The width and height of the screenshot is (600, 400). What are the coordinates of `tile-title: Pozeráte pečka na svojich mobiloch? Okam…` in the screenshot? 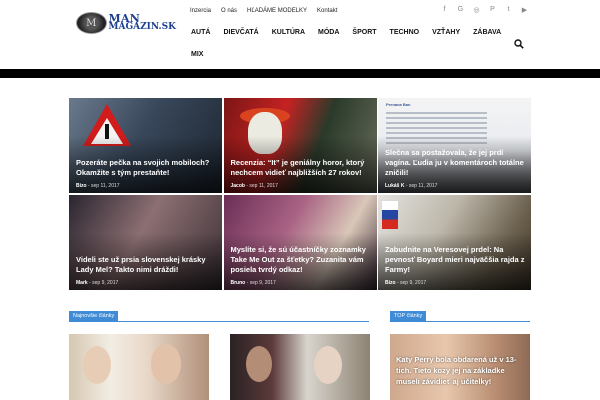 It's located at (146, 168).